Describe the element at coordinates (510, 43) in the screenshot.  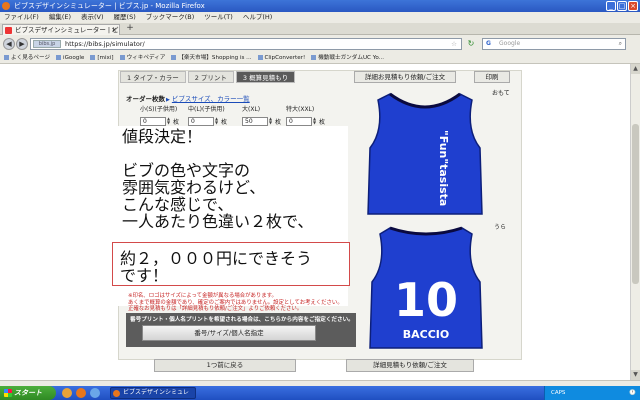
I see `search-placeholder: Google` at that location.